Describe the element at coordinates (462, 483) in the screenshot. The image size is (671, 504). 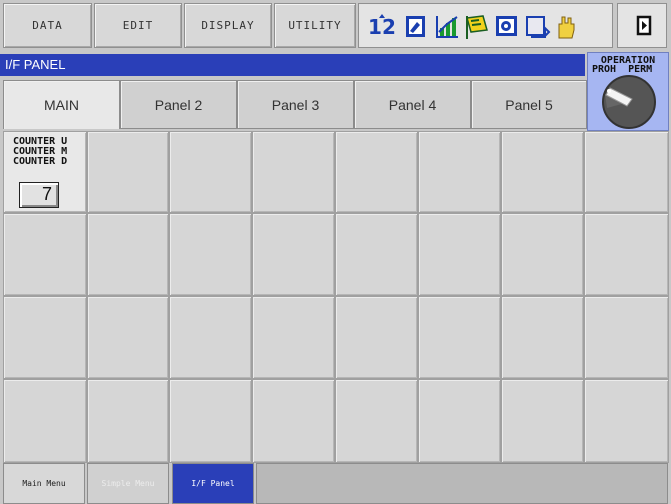
I see `taskbar-empty-area` at that location.